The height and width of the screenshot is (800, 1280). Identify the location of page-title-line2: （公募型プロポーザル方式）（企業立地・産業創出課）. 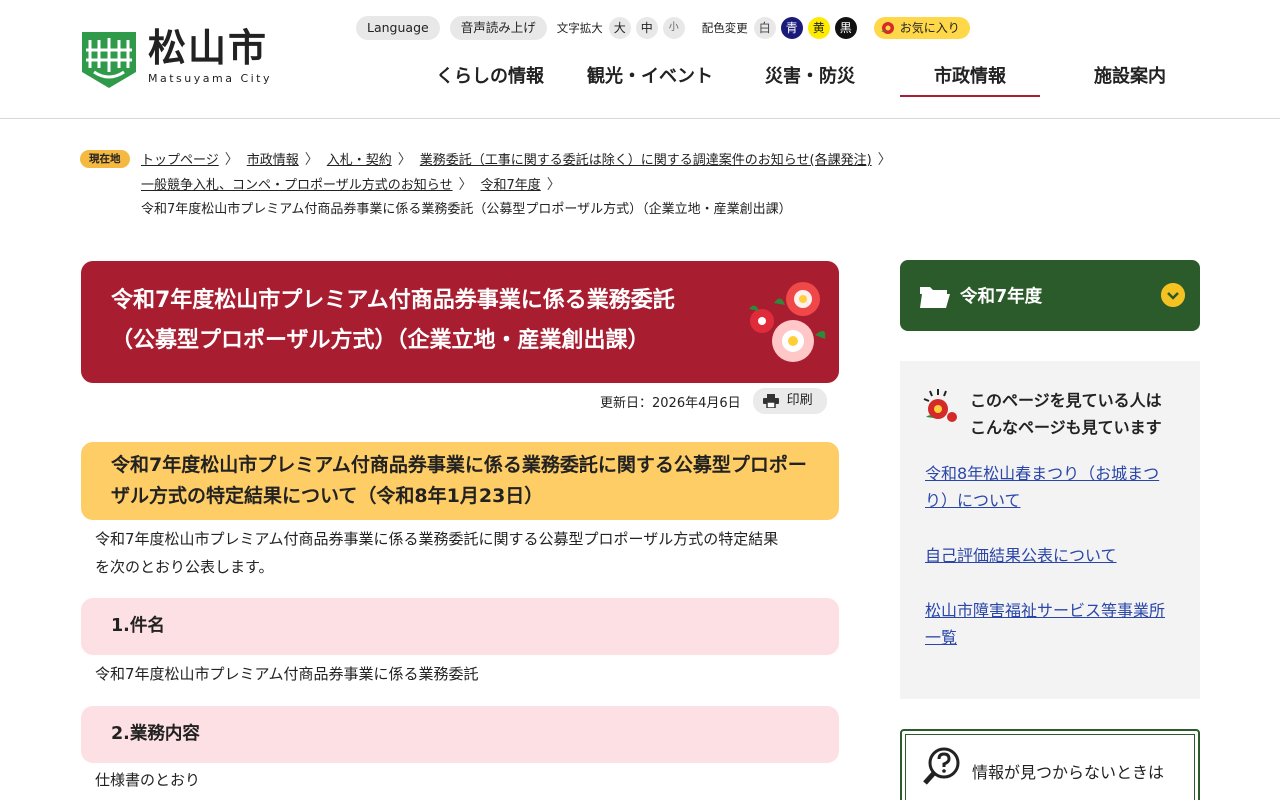
(380, 340).